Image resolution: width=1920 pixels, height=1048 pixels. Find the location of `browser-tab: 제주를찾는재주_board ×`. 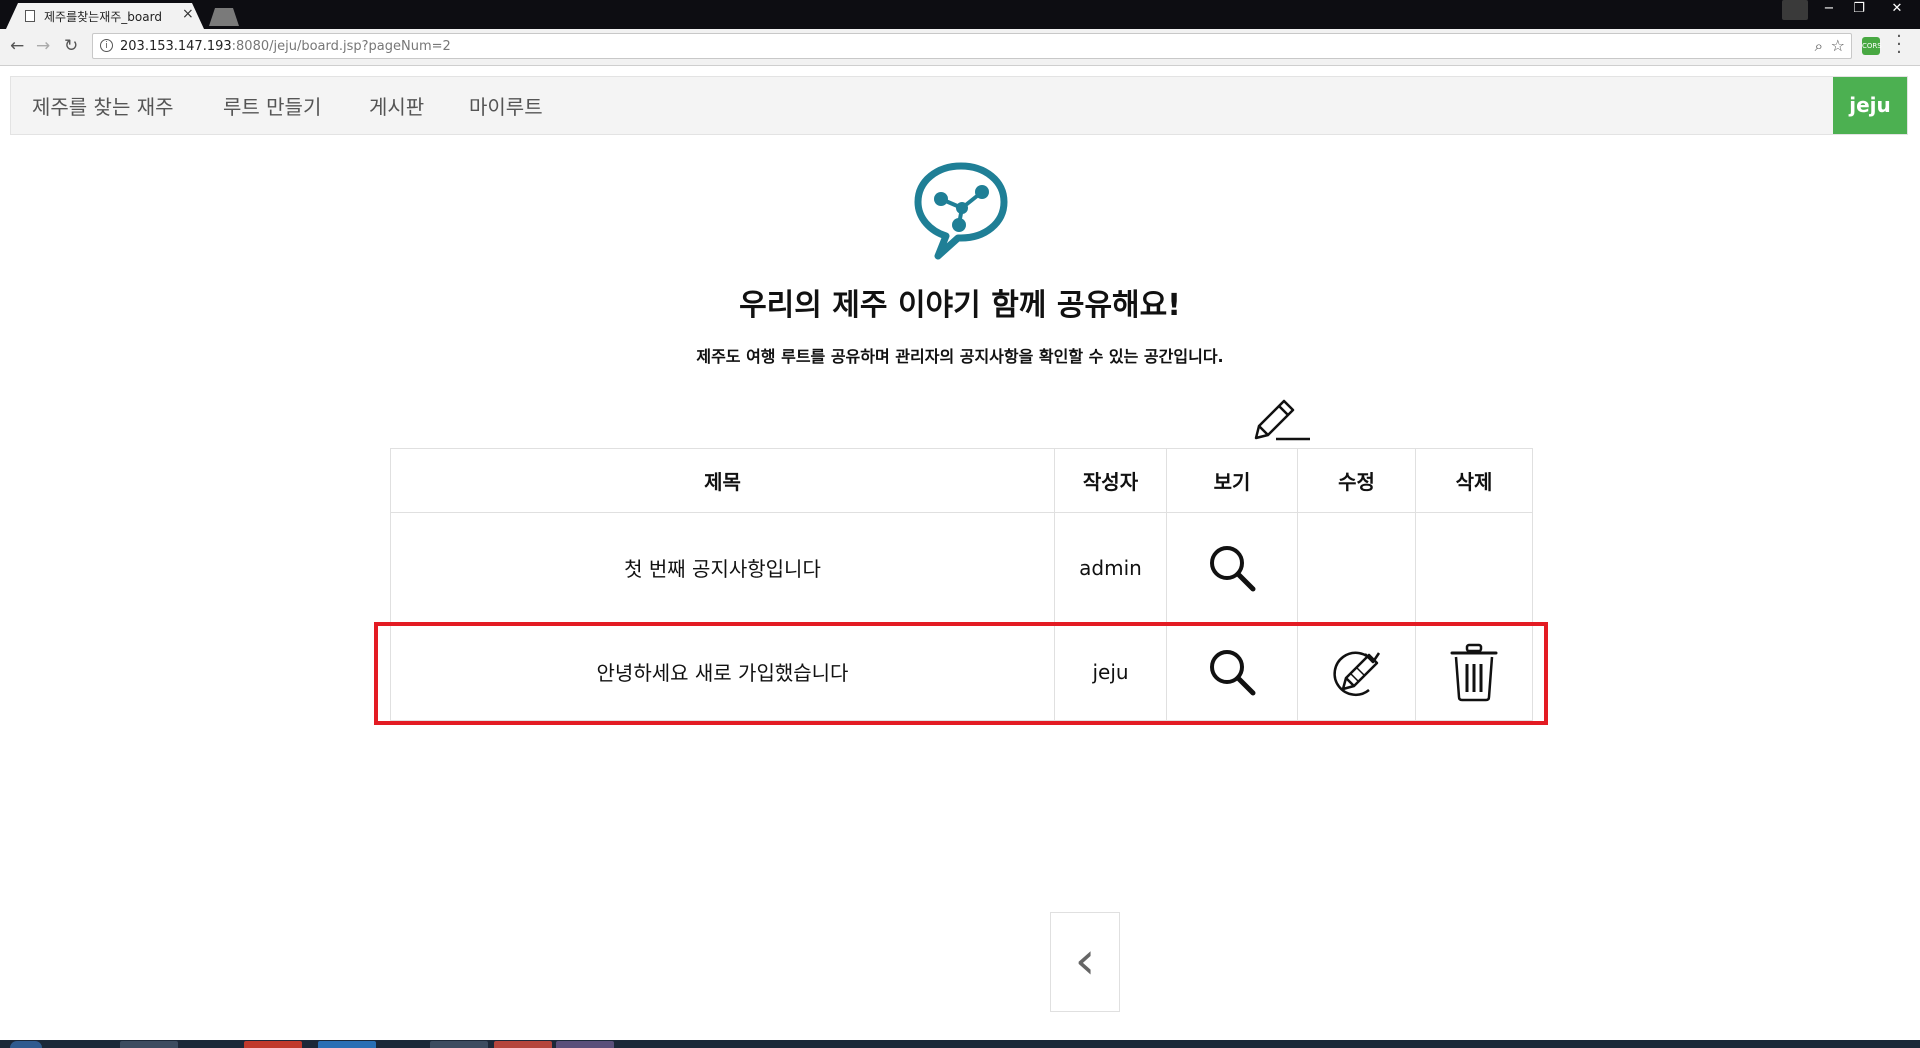

browser-tab: 제주를찾는재주_board × is located at coordinates (105, 16).